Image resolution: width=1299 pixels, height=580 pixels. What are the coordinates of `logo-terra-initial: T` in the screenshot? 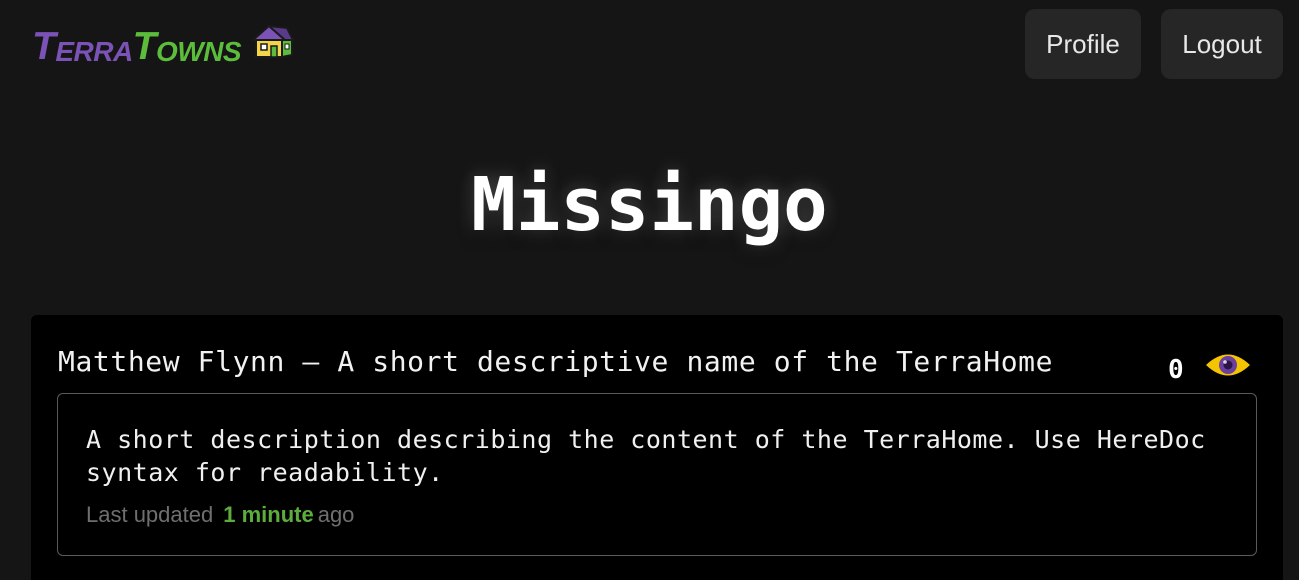 It's located at (44, 46).